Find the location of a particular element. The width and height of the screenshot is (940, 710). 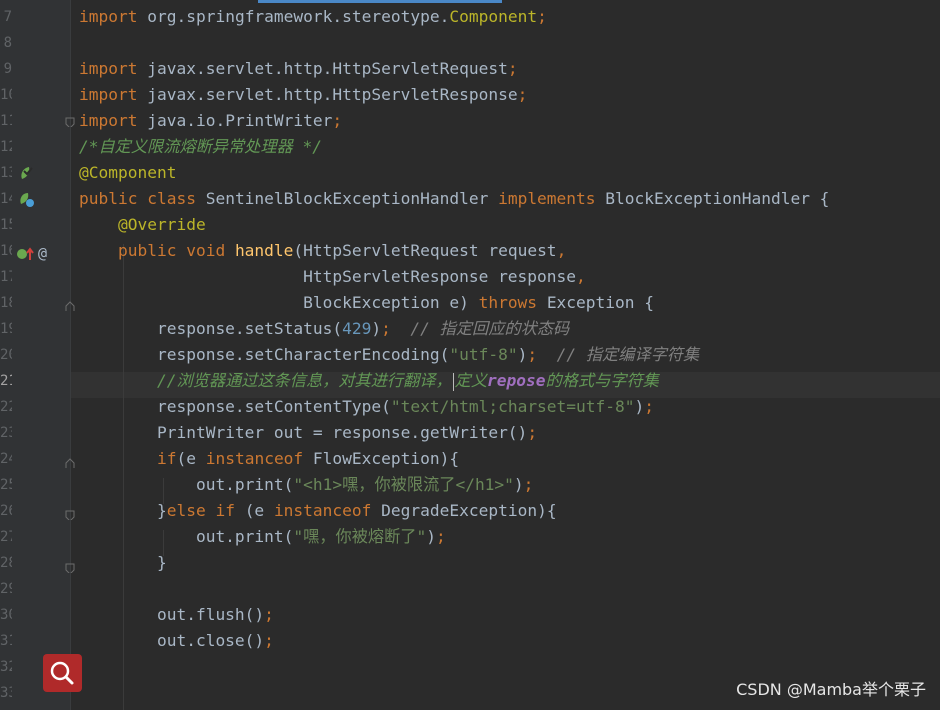

code-line: 19 response.setStatus(429); // 指定回应的状态码 is located at coordinates (470, 329).